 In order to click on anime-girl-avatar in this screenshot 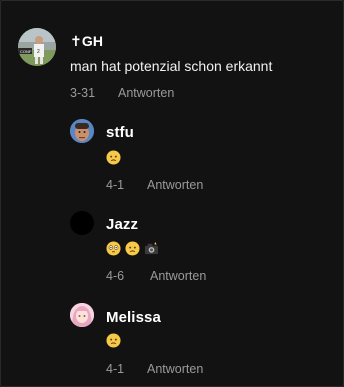, I will do `click(82, 315)`.